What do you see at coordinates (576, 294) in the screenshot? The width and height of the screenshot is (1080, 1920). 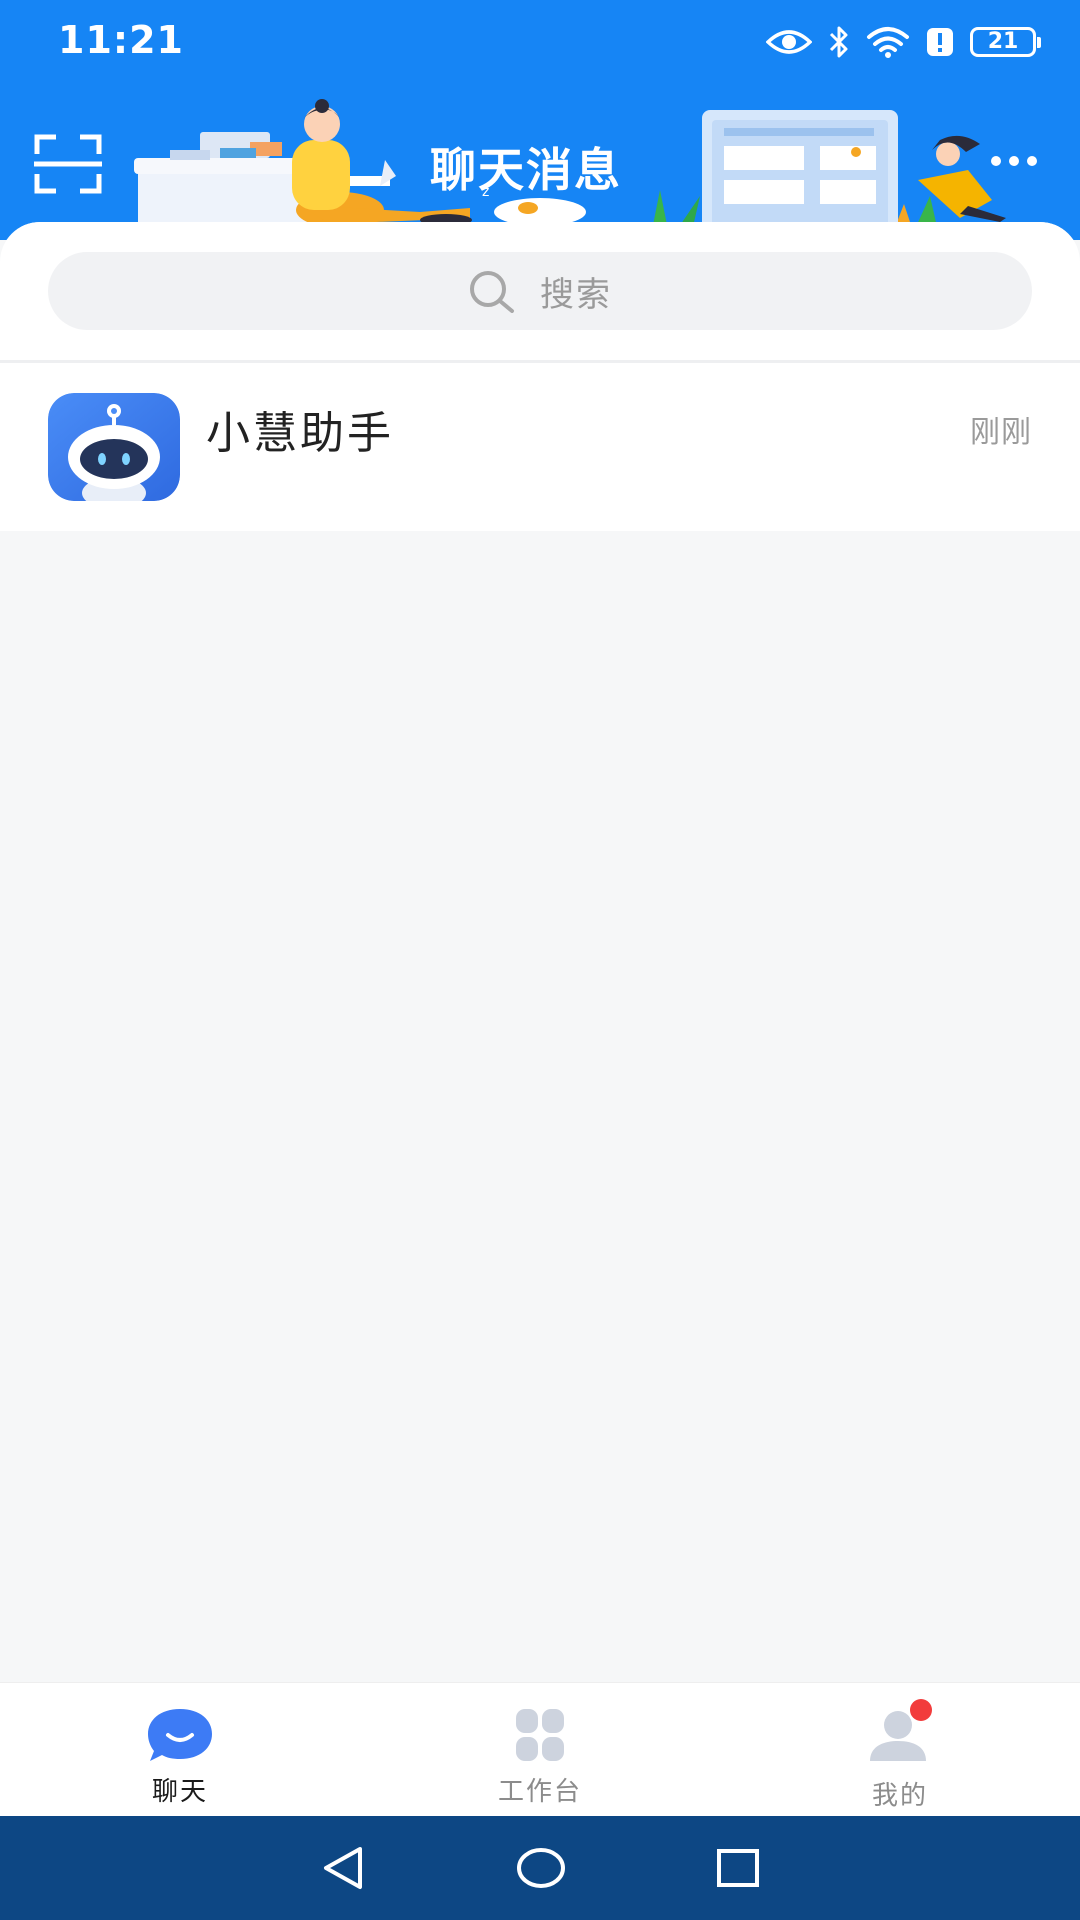 I see `search-placeholder: 搜索` at bounding box center [576, 294].